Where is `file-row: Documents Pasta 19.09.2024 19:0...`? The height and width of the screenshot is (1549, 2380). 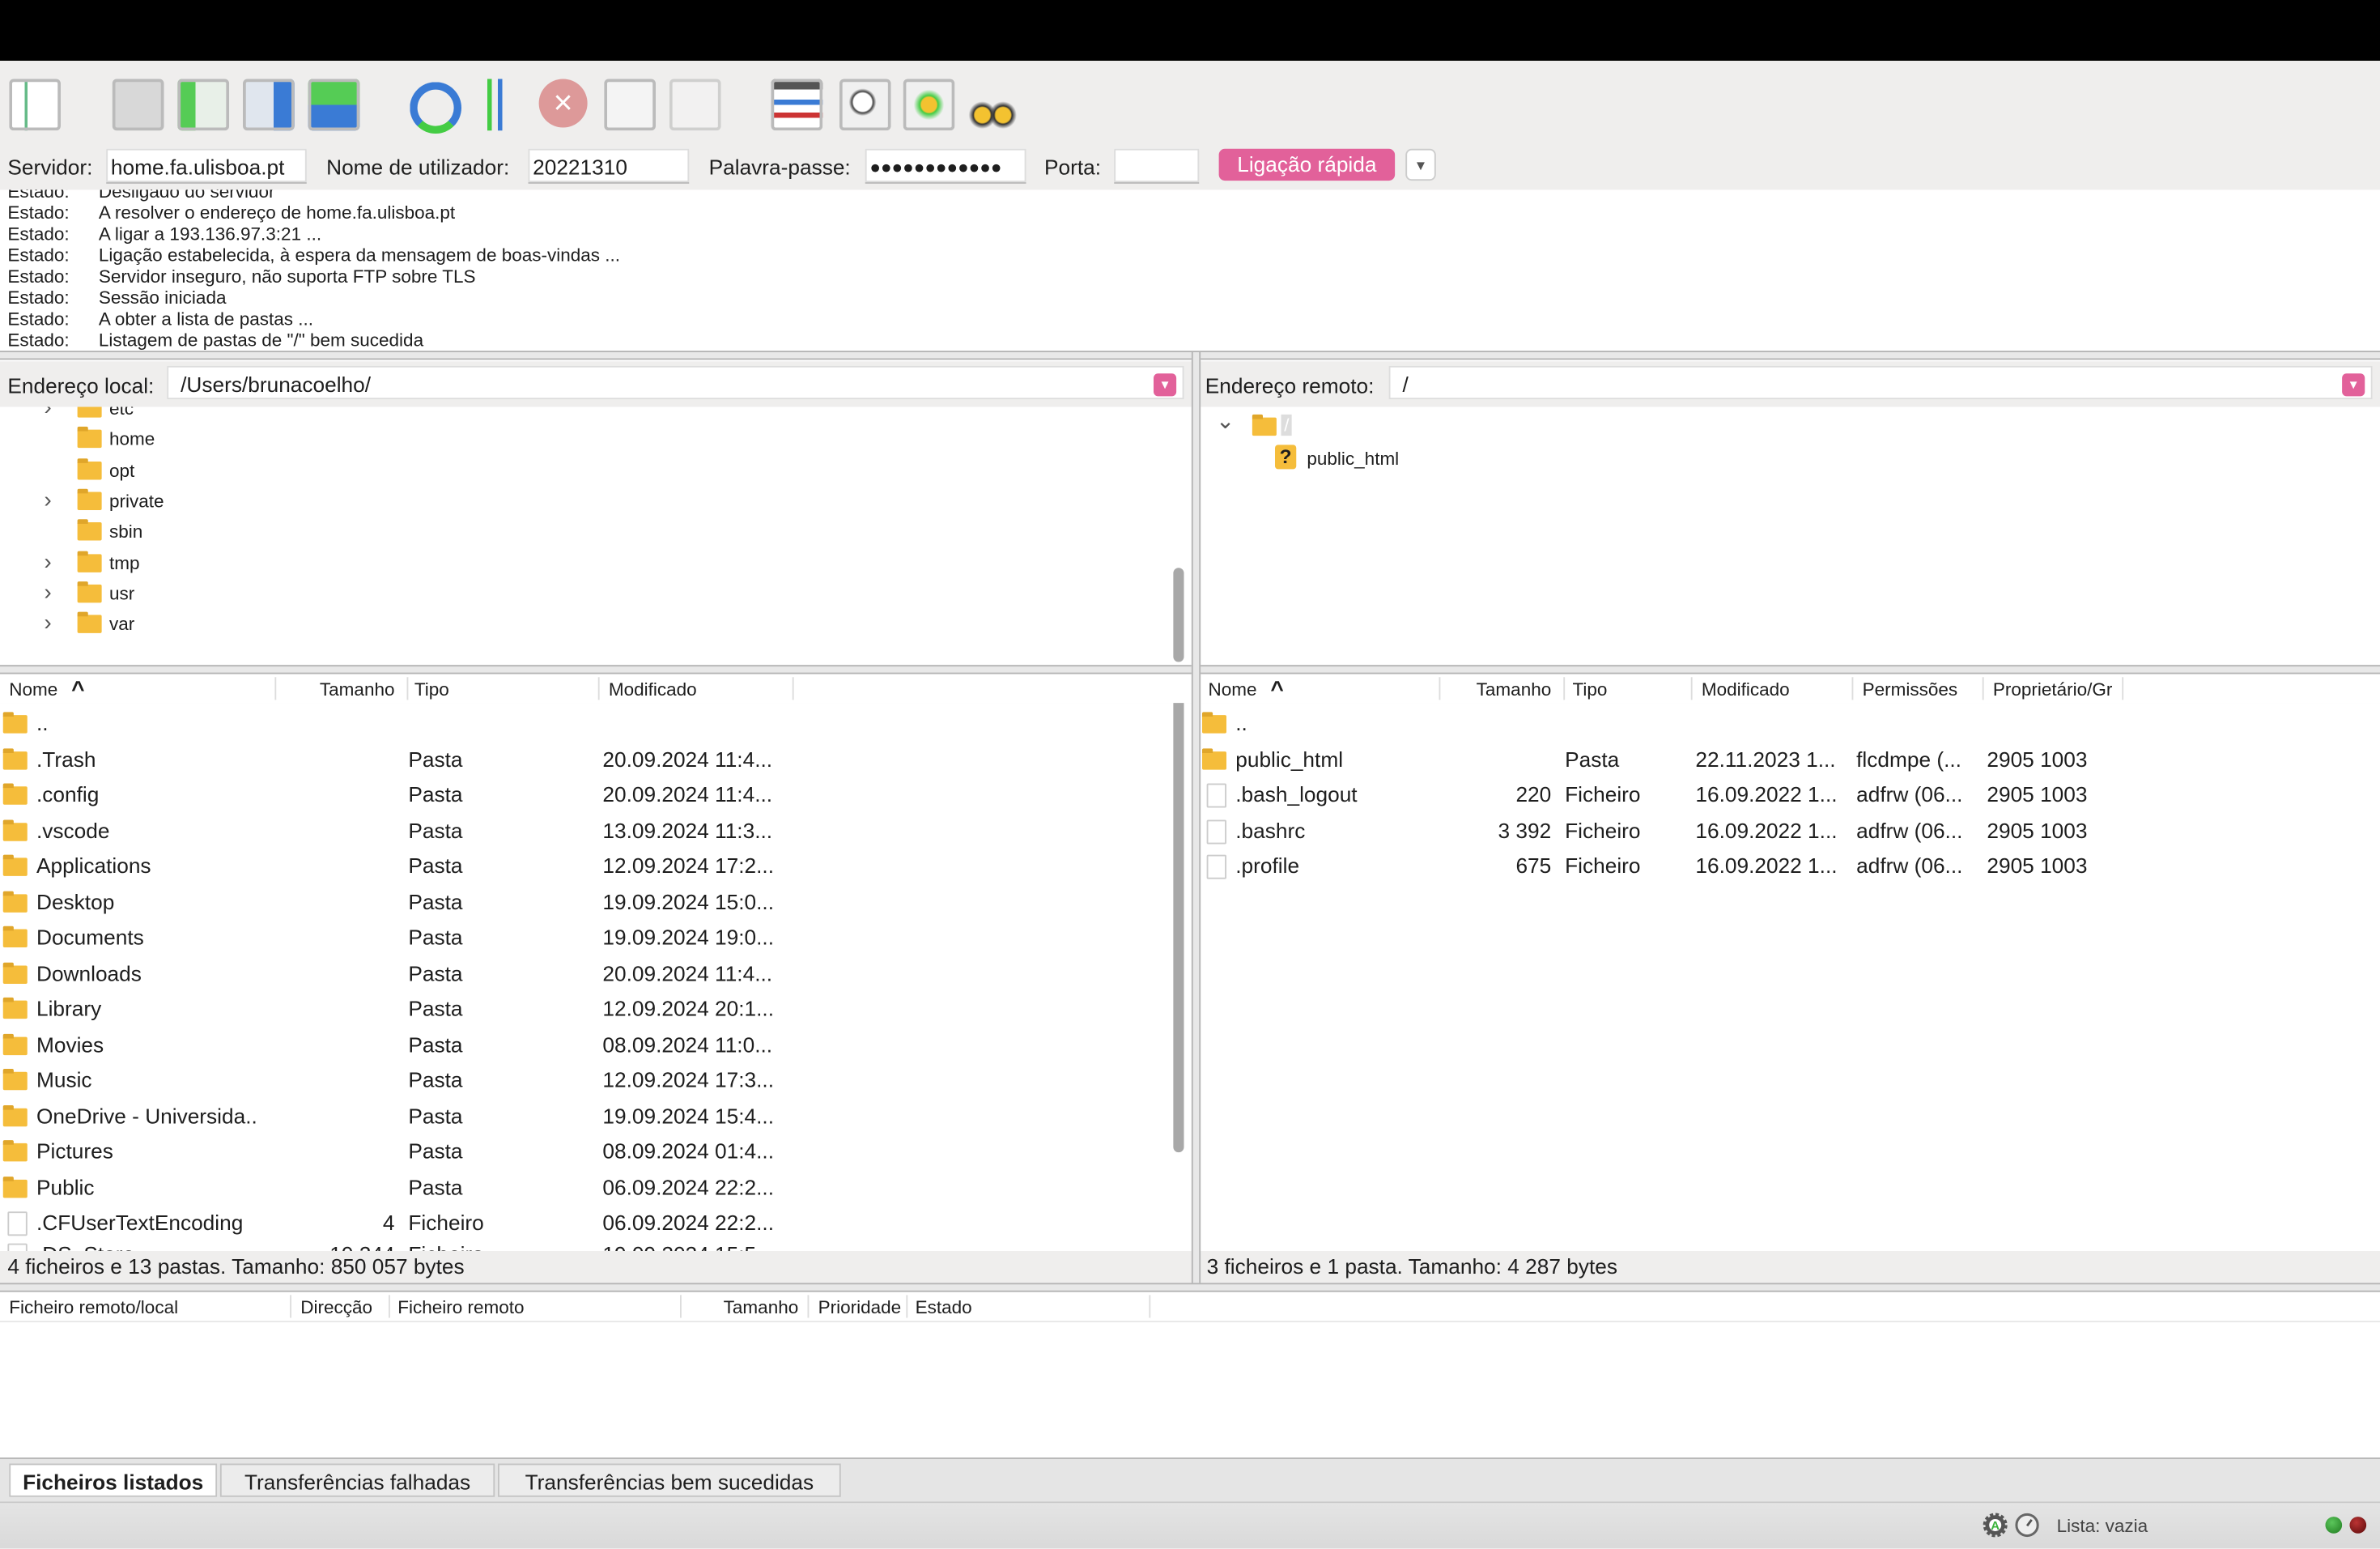
file-row: Documents Pasta 19.09.2024 19:0... is located at coordinates (592, 937).